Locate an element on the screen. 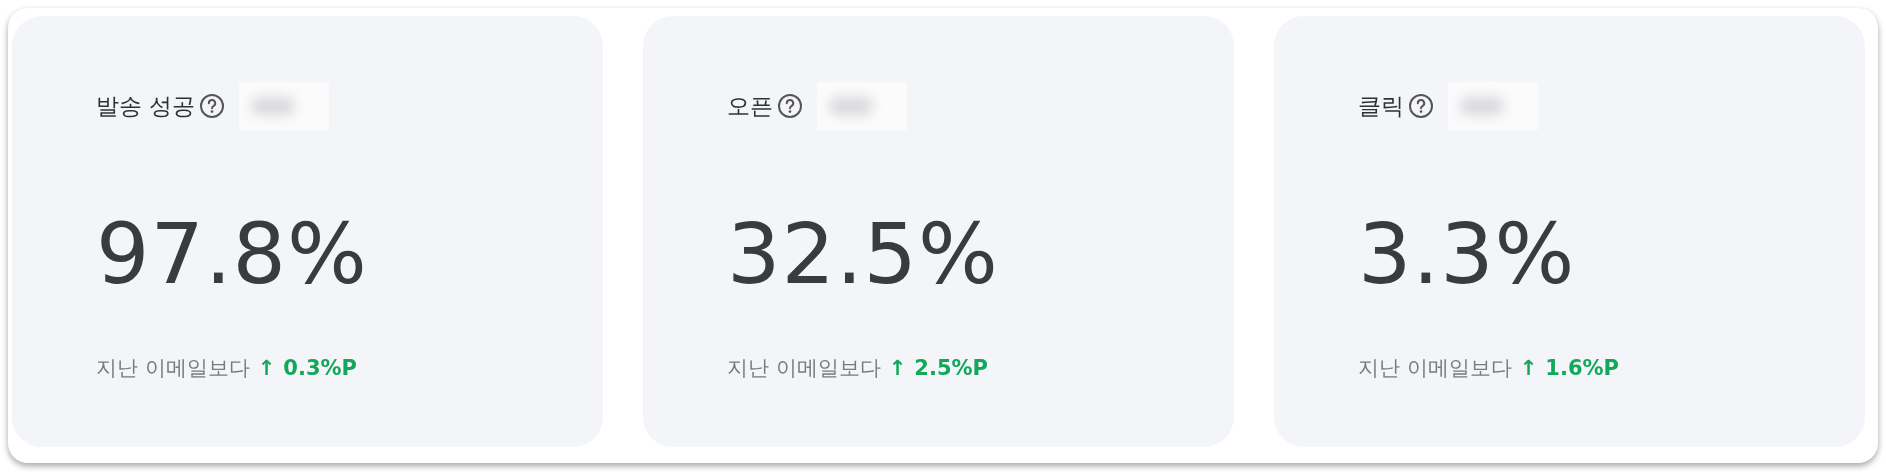 The image size is (1886, 475). metric-value: 97.8% is located at coordinates (232, 254).